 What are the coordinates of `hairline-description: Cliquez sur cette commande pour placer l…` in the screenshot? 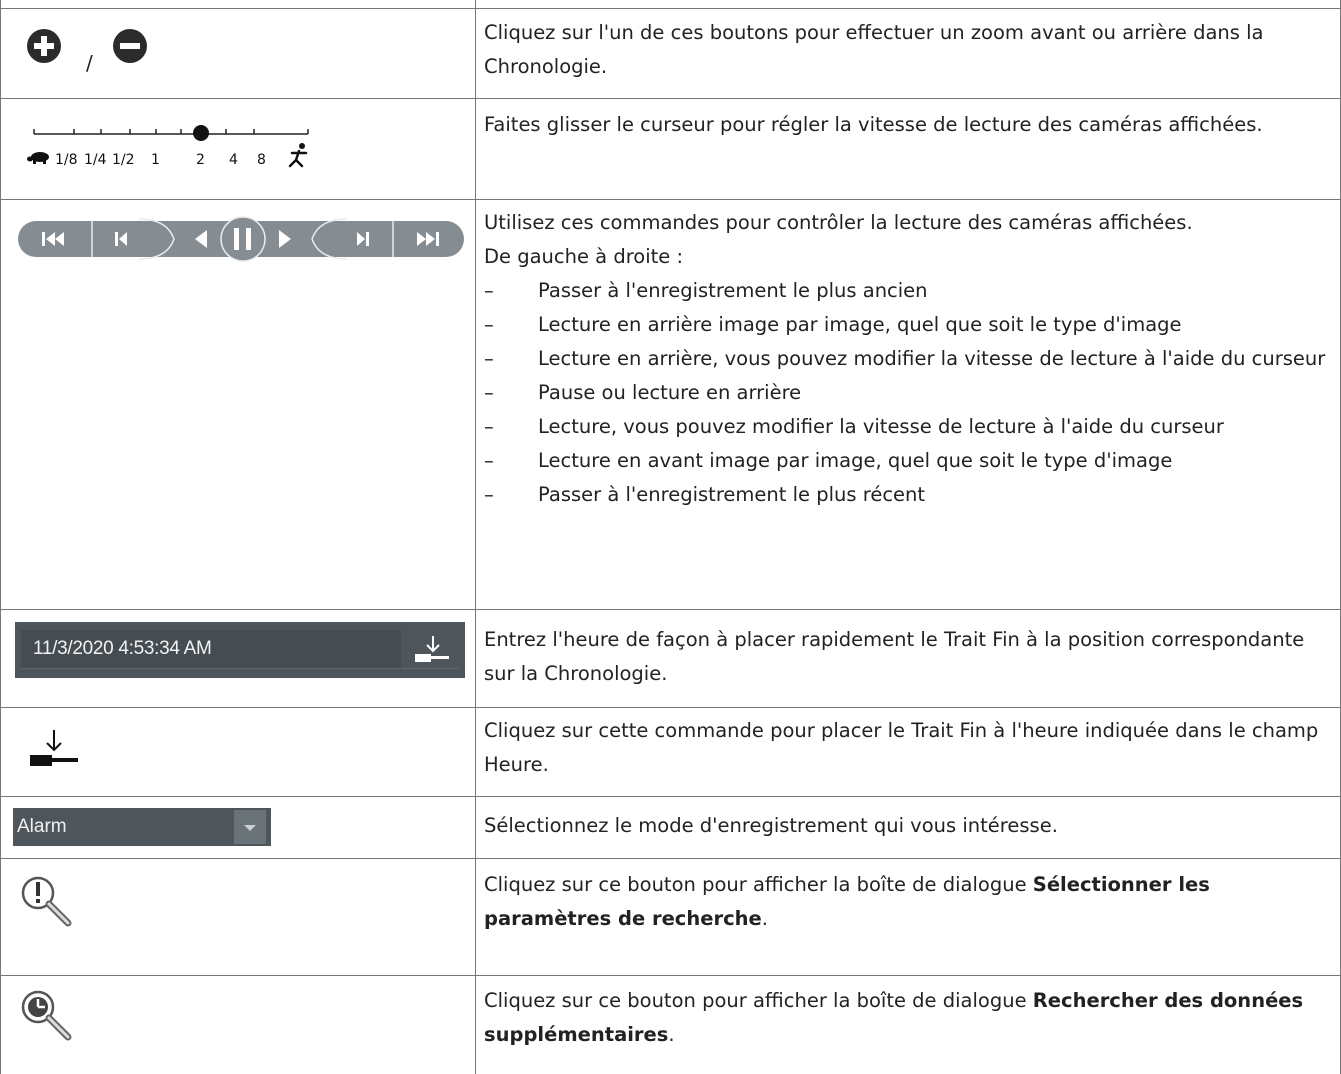 It's located at (901, 747).